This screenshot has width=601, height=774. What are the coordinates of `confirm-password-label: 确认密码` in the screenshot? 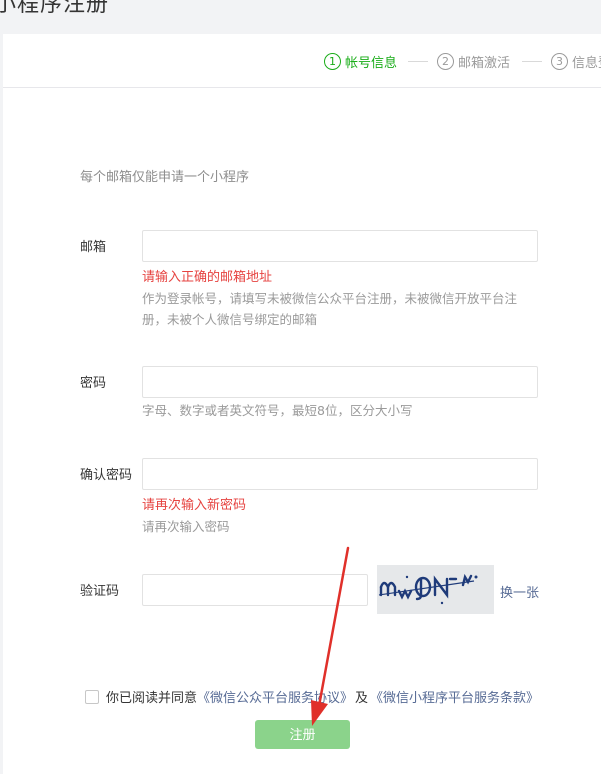 It's located at (106, 475).